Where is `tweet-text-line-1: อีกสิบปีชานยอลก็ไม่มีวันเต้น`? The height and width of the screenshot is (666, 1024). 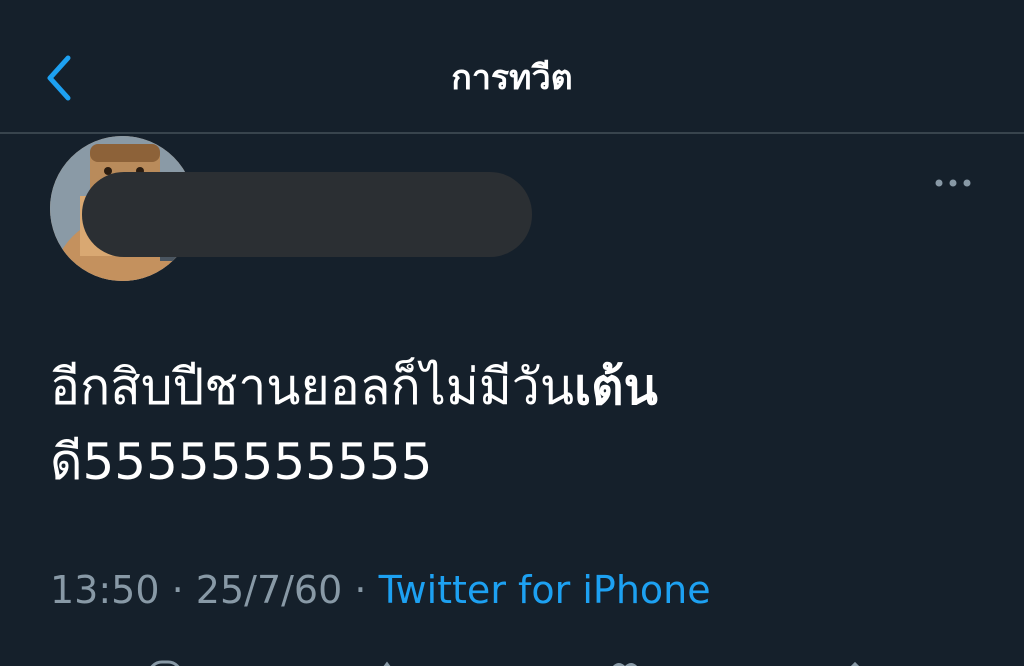 tweet-text-line-1: อีกสิบปีชานยอลก็ไม่มีวันเต้น is located at coordinates (500, 387).